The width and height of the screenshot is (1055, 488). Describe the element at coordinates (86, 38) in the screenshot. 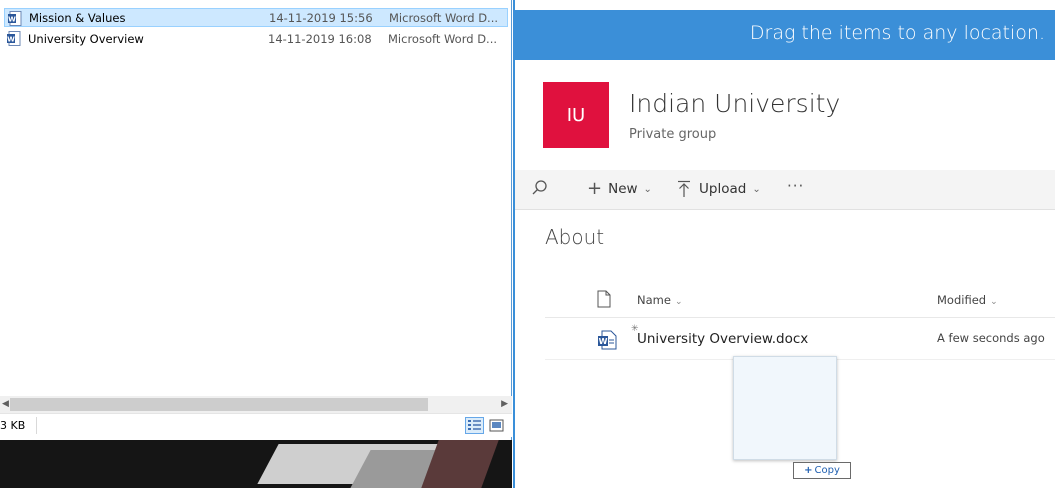

I see `file-name: University Overview` at that location.